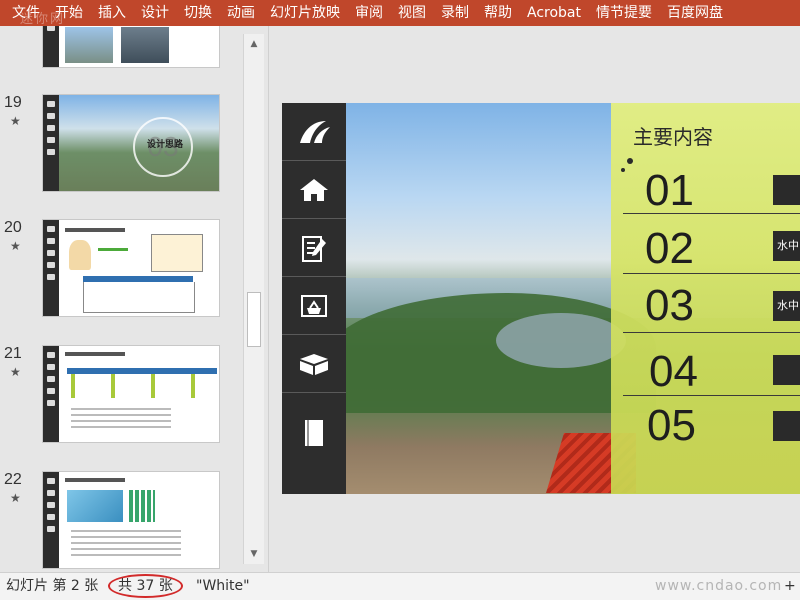 This screenshot has height=600, width=800. Describe the element at coordinates (177, 253) in the screenshot. I see `thumbnail-diagram` at that location.